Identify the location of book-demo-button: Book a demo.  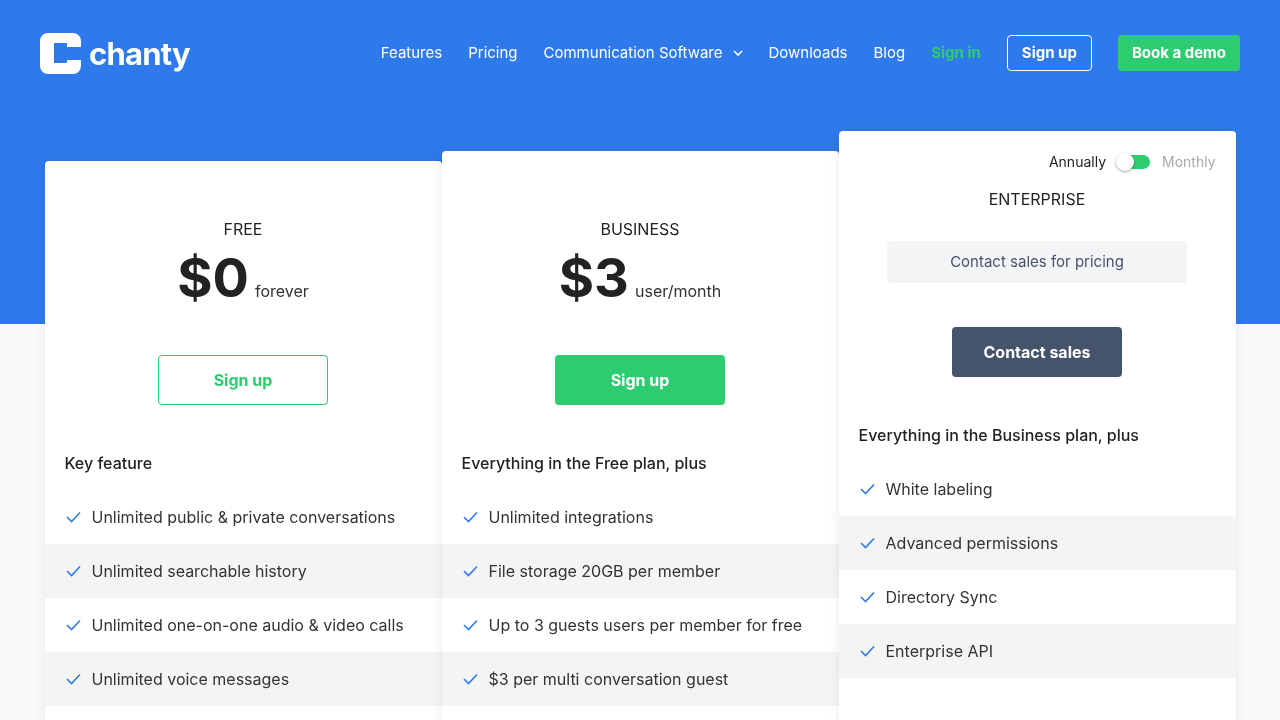
(1178, 53).